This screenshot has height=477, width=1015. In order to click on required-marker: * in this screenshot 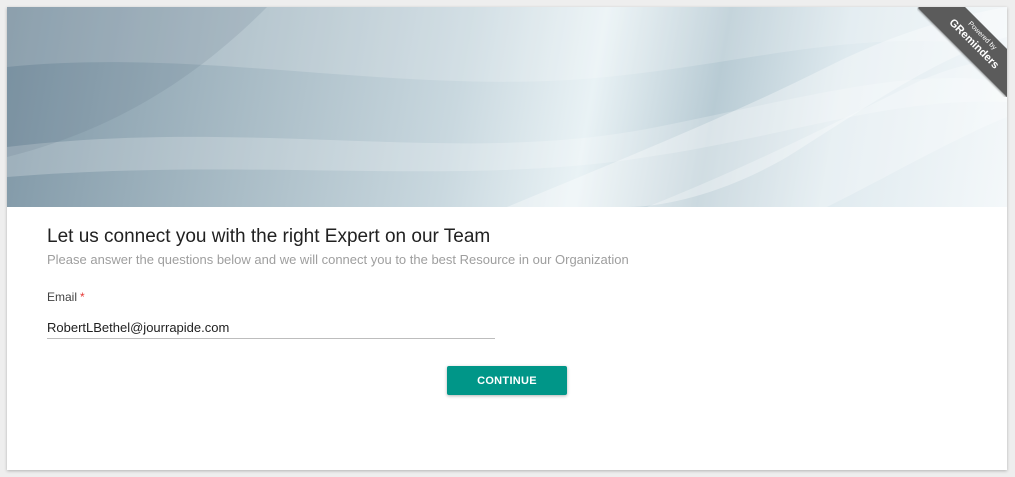, I will do `click(82, 297)`.